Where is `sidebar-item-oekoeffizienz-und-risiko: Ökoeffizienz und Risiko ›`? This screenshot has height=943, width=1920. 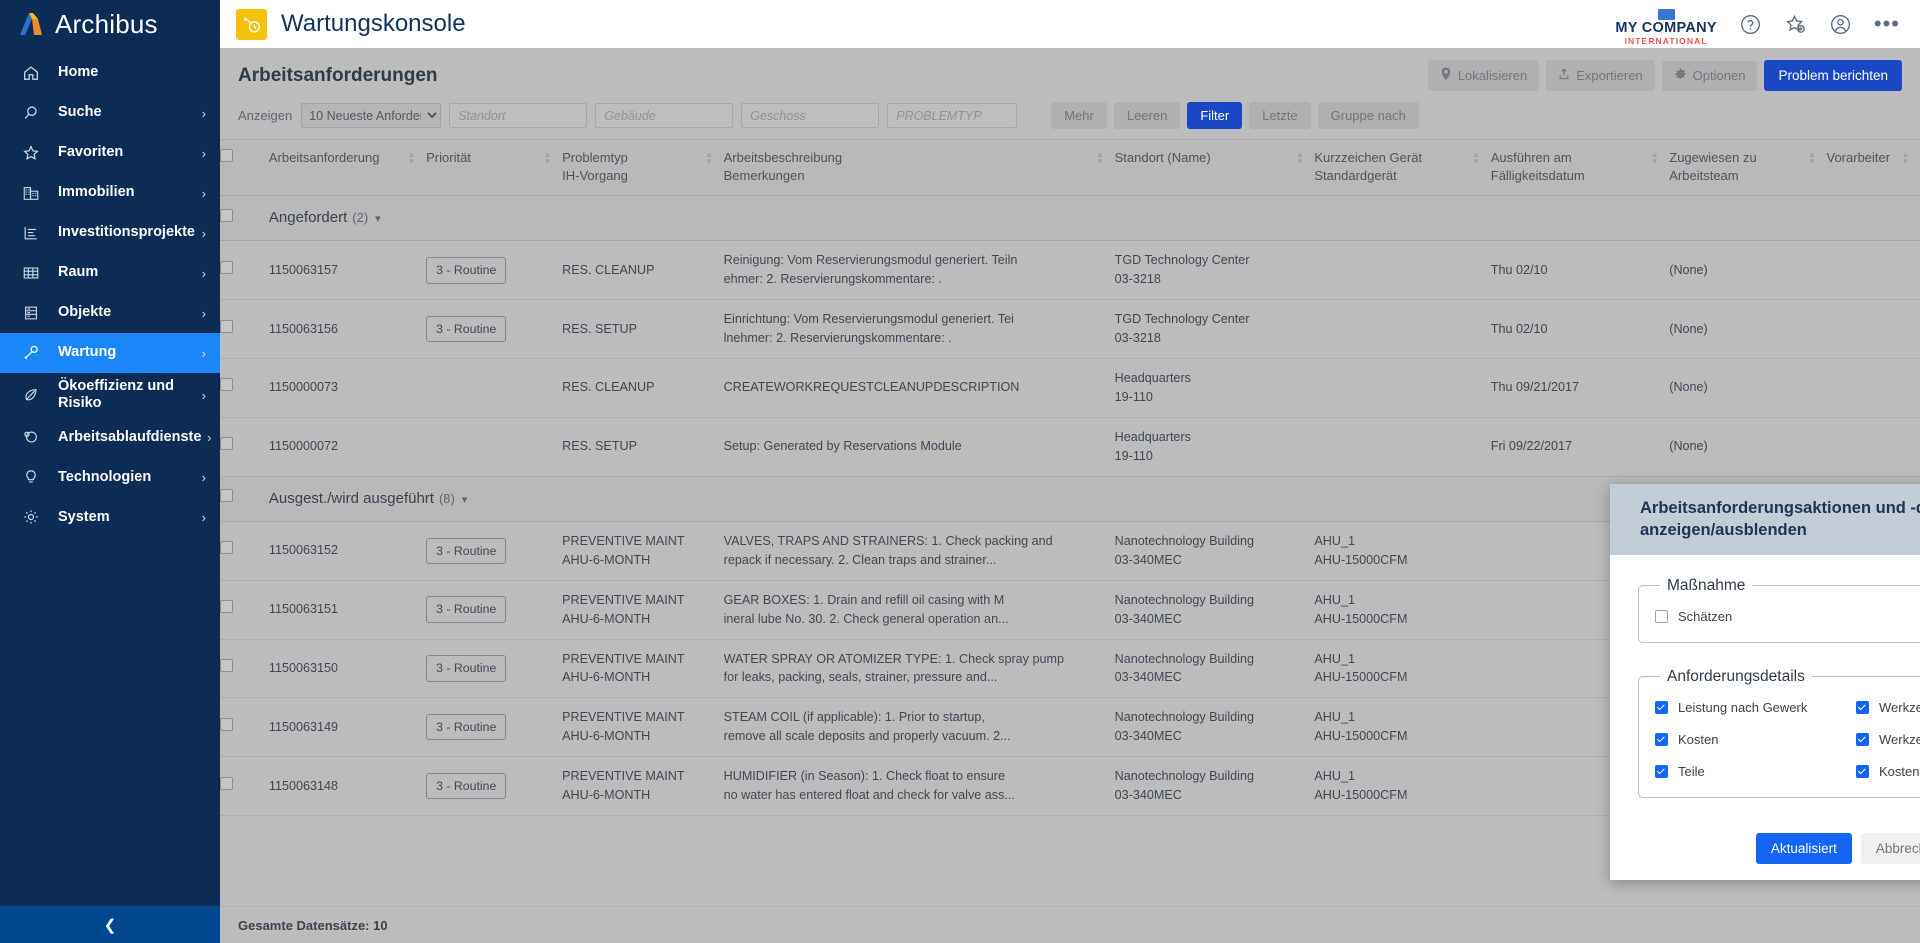 sidebar-item-oekoeffizienz-und-risiko: Ökoeffizienz und Risiko › is located at coordinates (110, 395).